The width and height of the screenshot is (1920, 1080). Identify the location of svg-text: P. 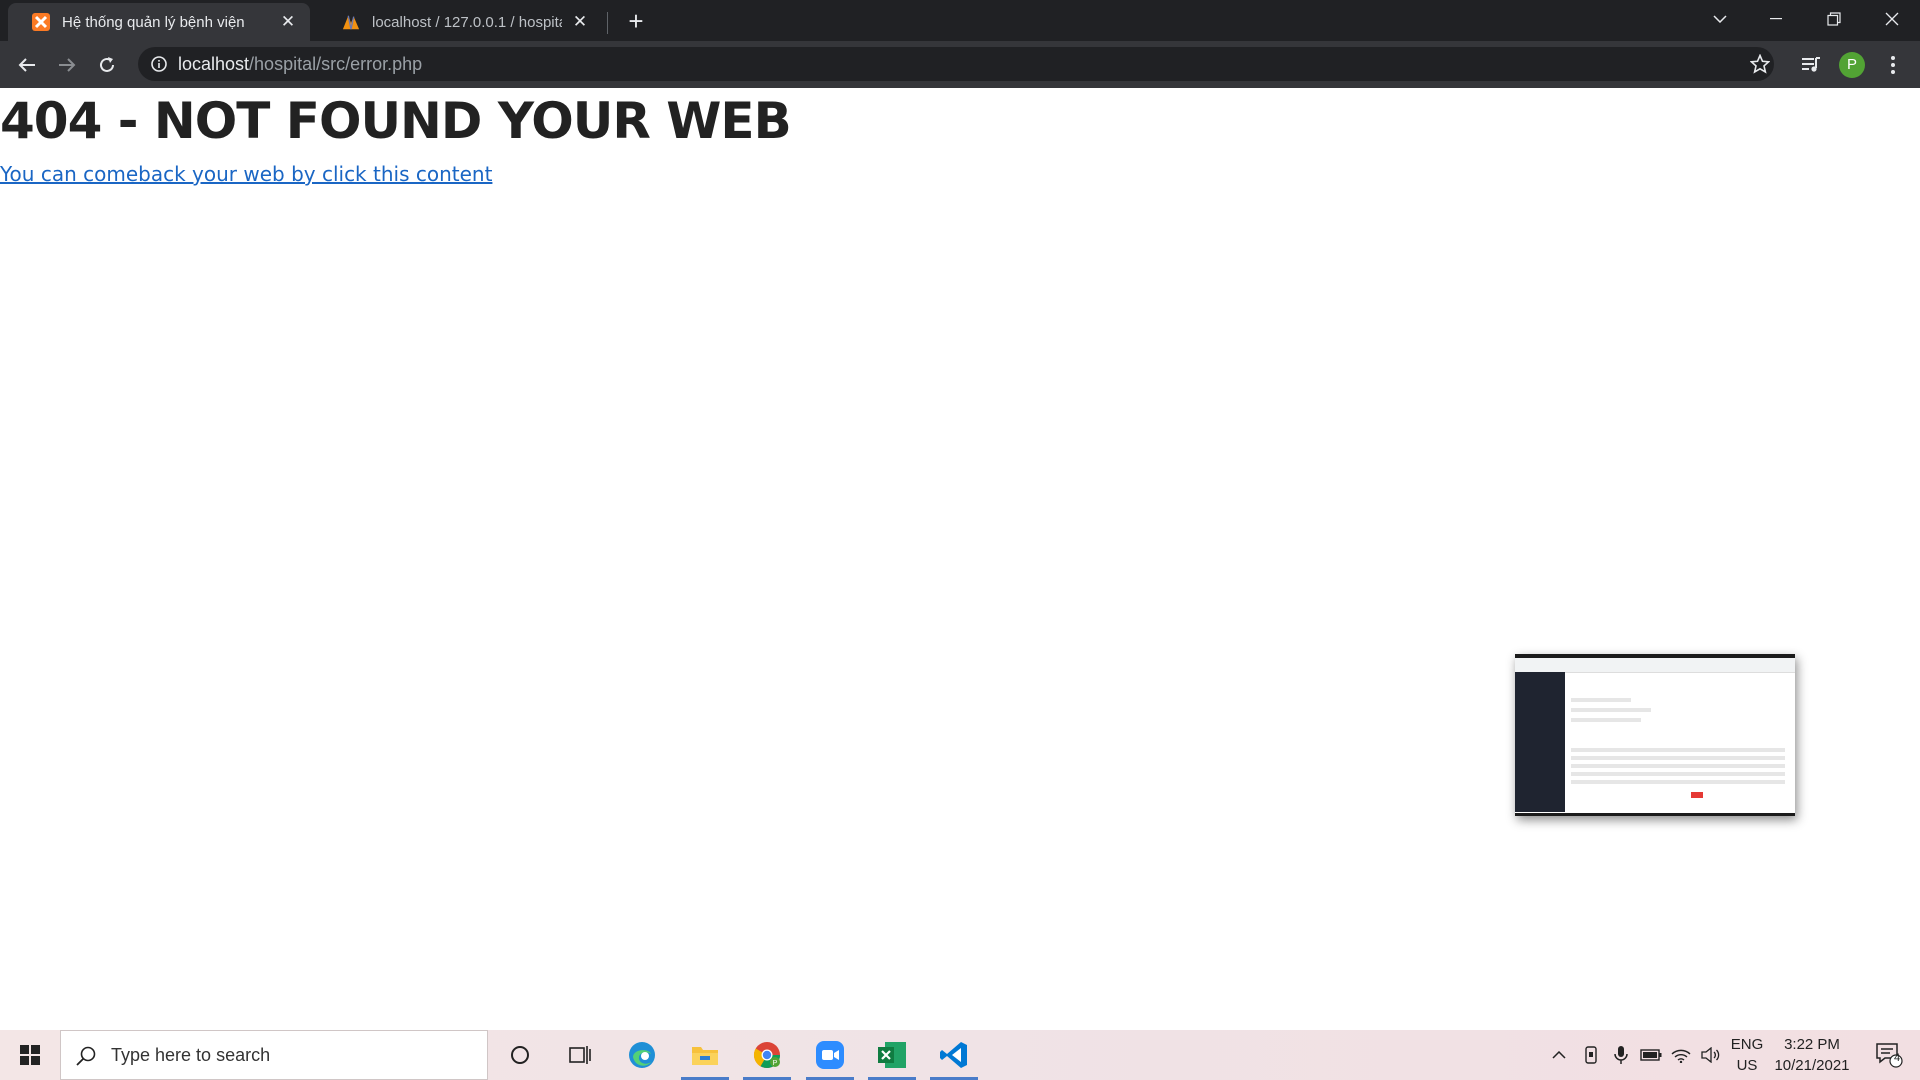
(775, 1063).